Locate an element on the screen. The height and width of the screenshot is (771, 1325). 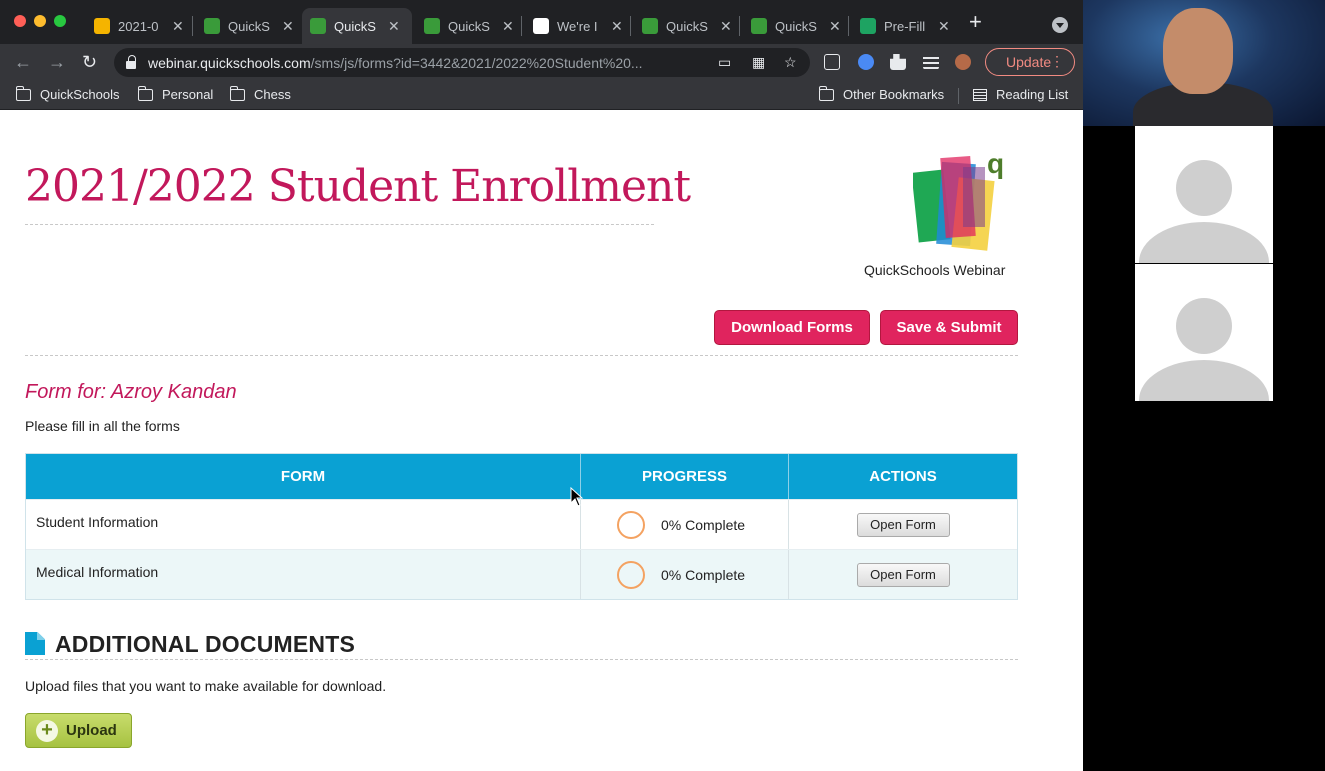
bookmark-folder-quickschools: QuickSchools is located at coordinates (68, 93).